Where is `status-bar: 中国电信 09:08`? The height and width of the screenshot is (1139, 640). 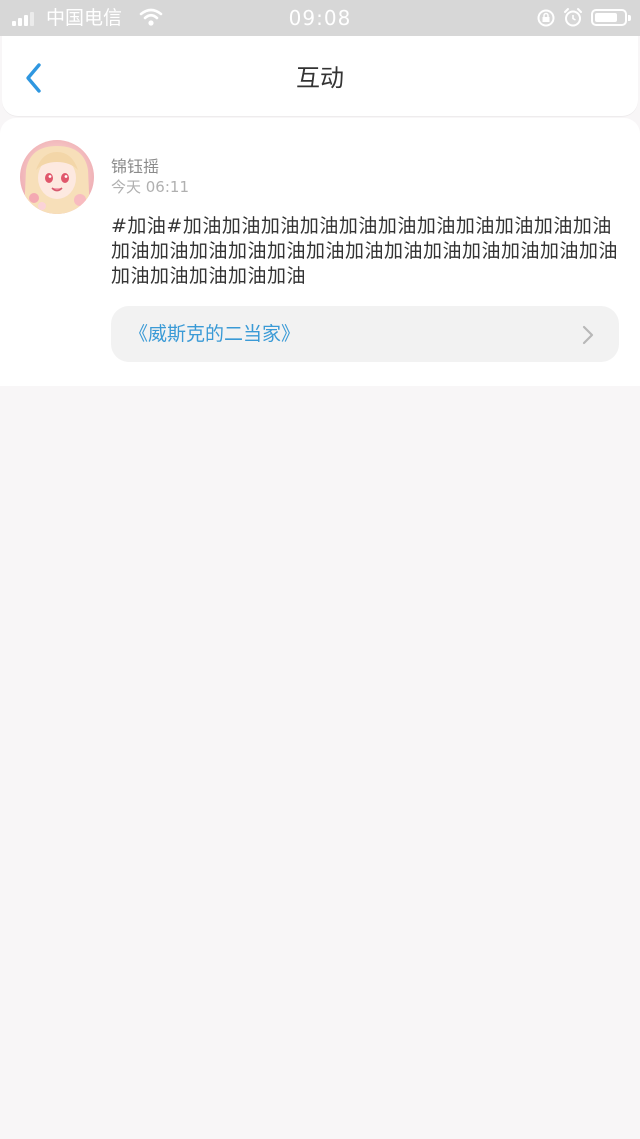 status-bar: 中国电信 09:08 is located at coordinates (320, 18).